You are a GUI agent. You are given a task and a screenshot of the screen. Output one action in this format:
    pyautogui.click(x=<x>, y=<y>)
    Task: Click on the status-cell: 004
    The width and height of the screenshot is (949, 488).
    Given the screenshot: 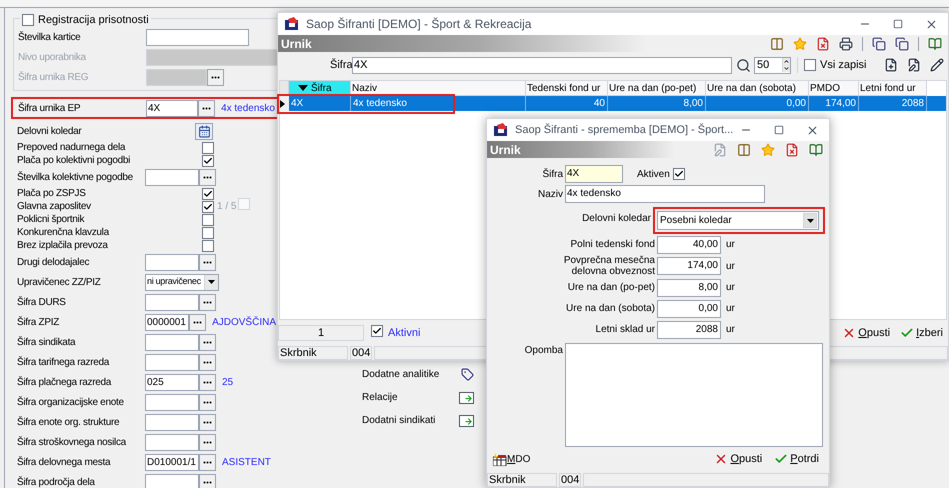 What is the action you would take?
    pyautogui.click(x=570, y=480)
    